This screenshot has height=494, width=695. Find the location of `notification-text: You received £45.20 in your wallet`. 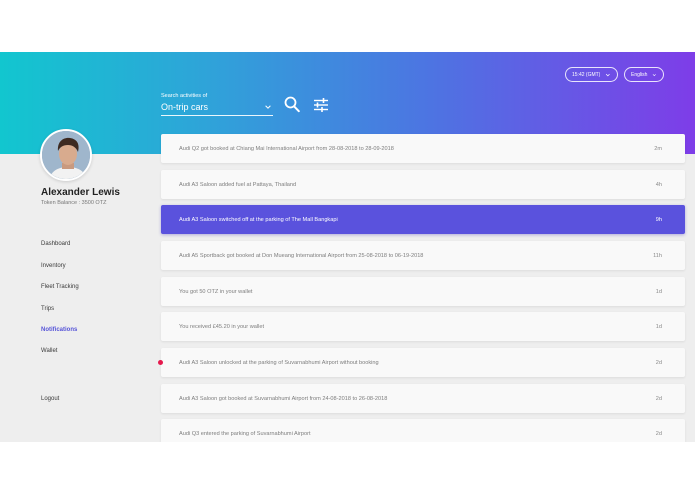

notification-text: You received £45.20 in your wallet is located at coordinates (221, 326).